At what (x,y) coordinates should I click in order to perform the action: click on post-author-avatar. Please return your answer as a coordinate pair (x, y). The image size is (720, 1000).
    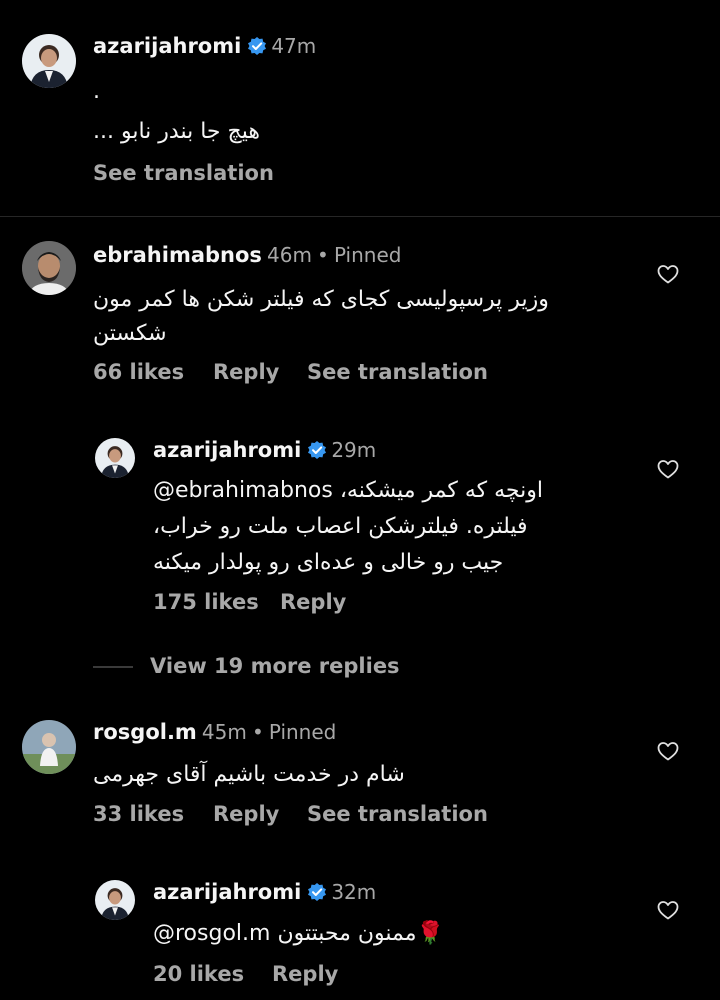
    Looking at the image, I should click on (49, 61).